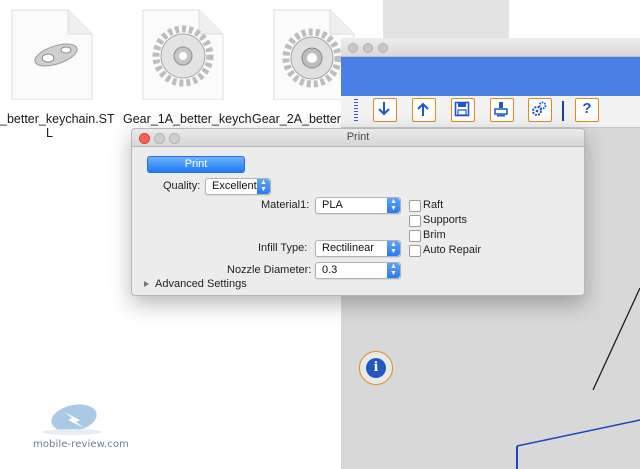 The height and width of the screenshot is (469, 640). What do you see at coordinates (285, 205) in the screenshot?
I see `material-label: Material1:` at bounding box center [285, 205].